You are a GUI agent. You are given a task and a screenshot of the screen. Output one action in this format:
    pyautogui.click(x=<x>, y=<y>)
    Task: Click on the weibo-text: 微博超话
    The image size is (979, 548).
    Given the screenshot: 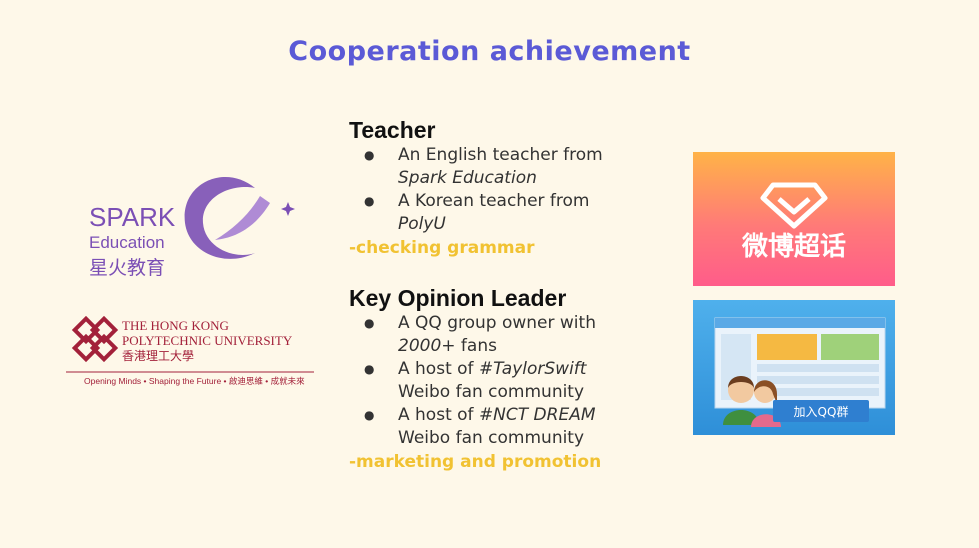 What is the action you would take?
    pyautogui.click(x=793, y=246)
    